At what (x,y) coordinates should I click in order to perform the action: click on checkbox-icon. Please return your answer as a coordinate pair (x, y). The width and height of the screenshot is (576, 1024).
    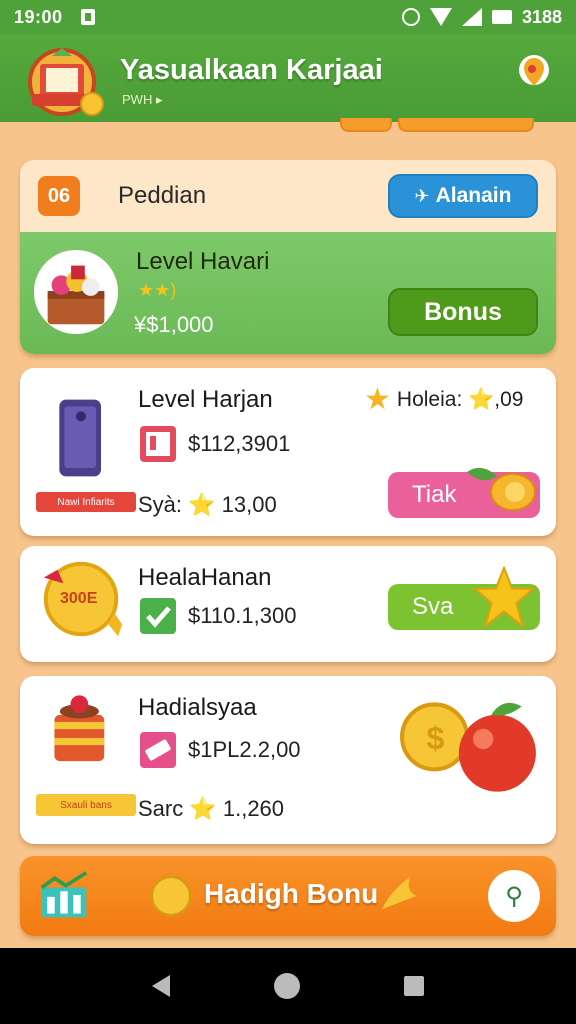
    Looking at the image, I should click on (158, 616).